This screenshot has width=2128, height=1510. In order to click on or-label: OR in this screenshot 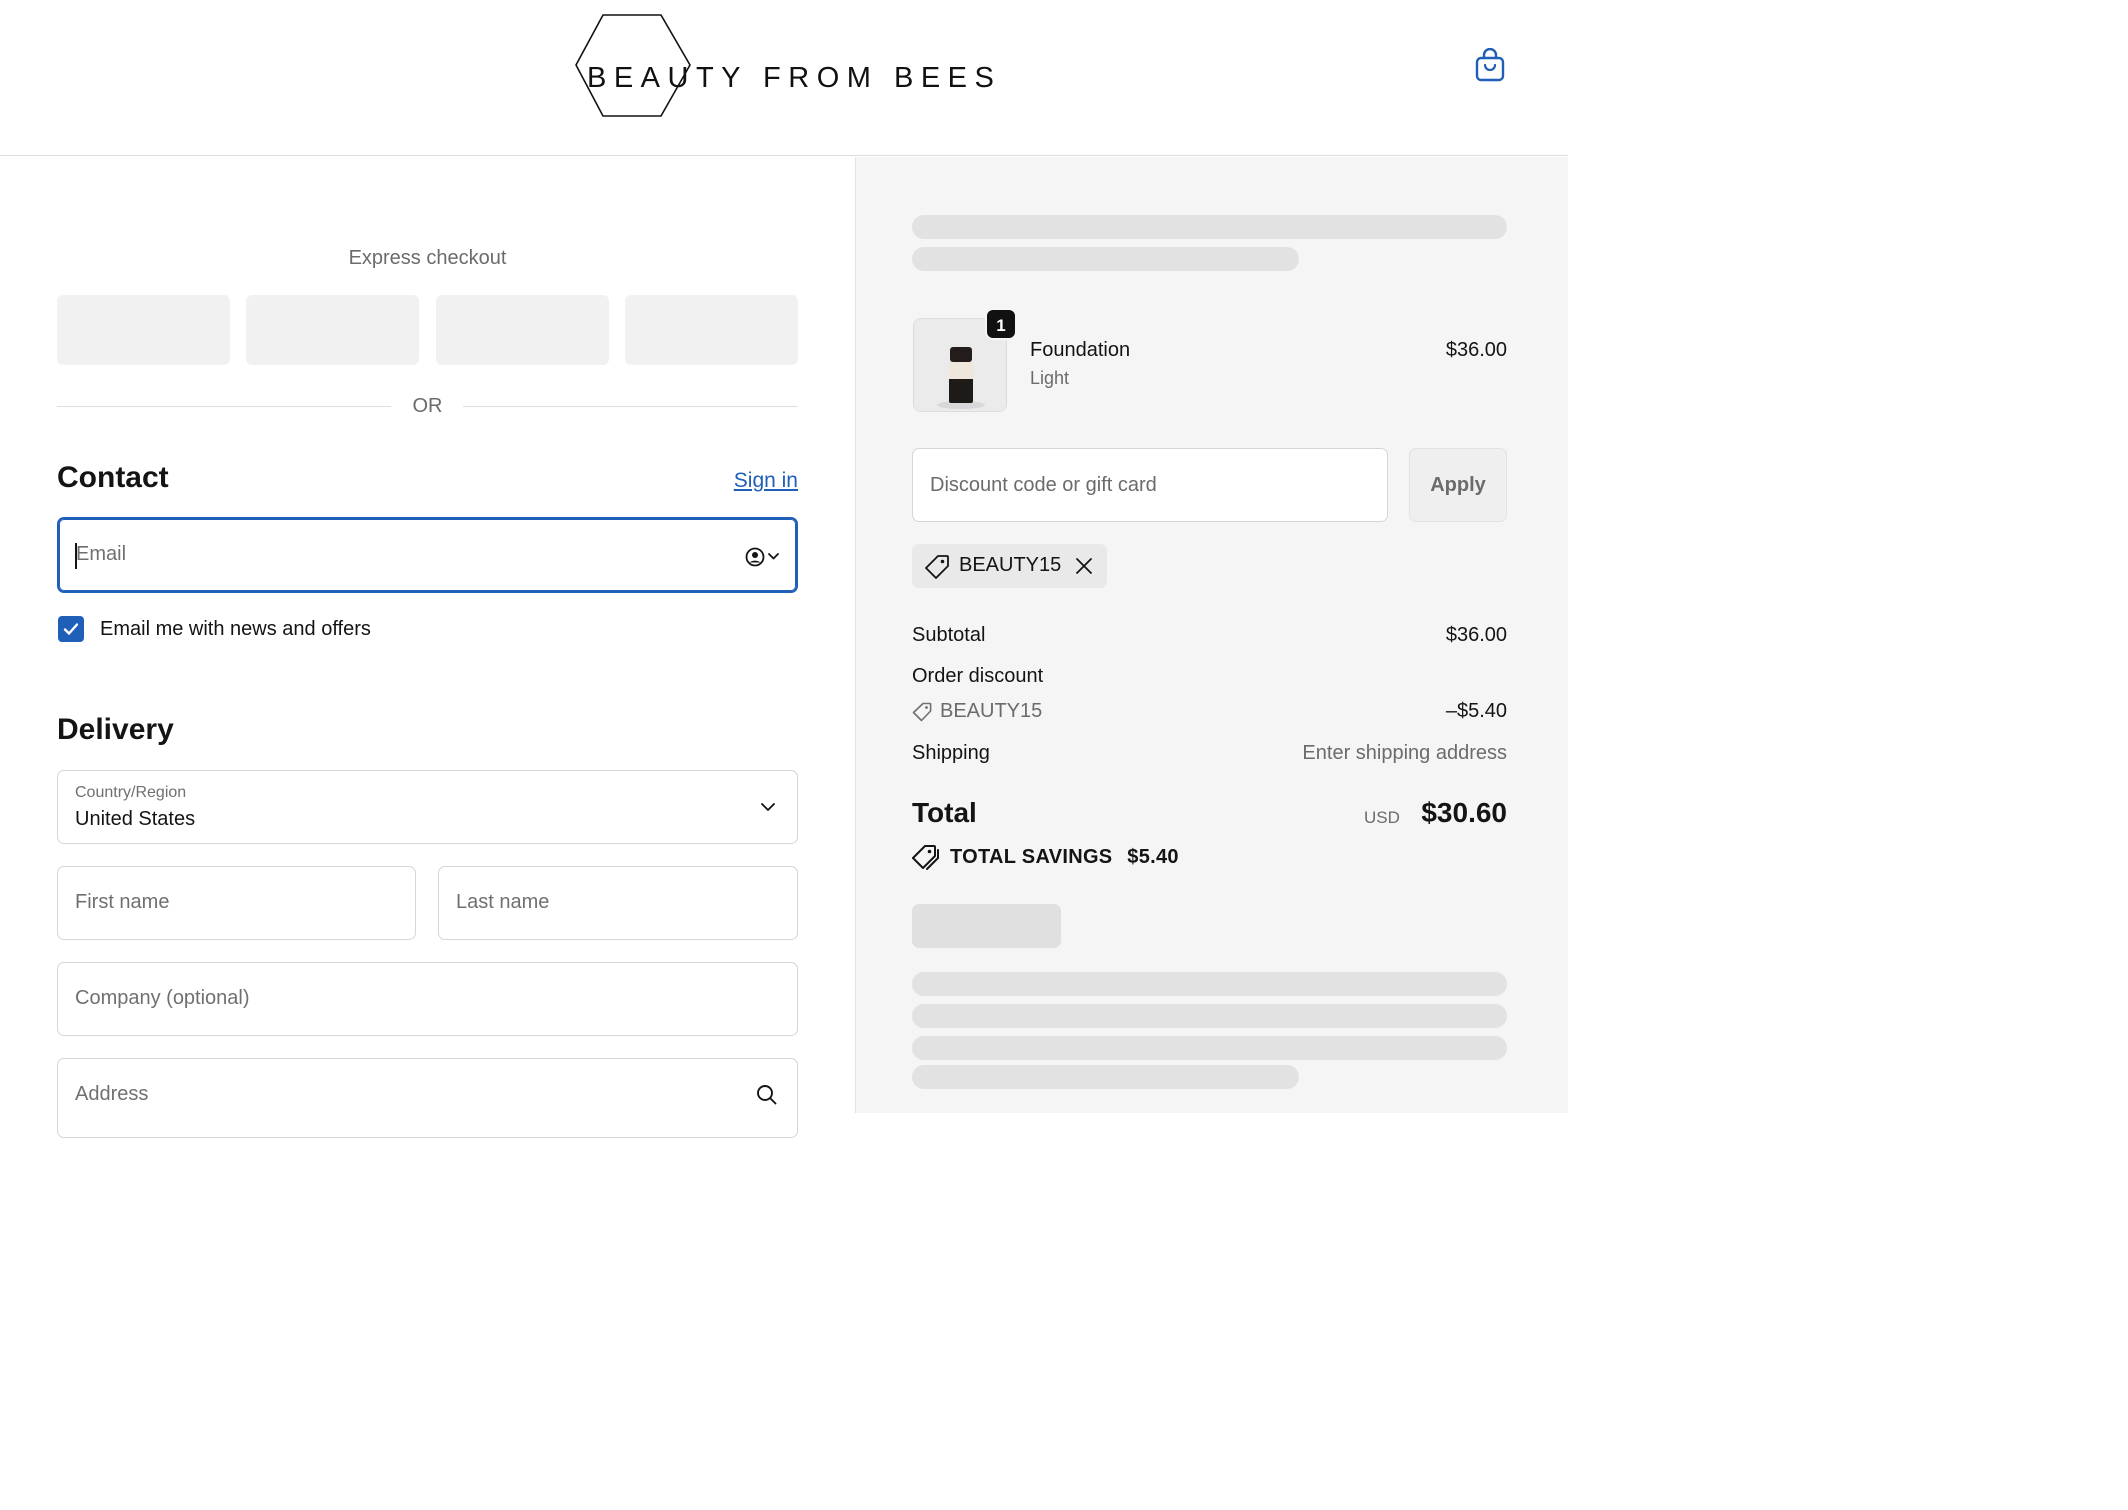, I will do `click(427, 406)`.